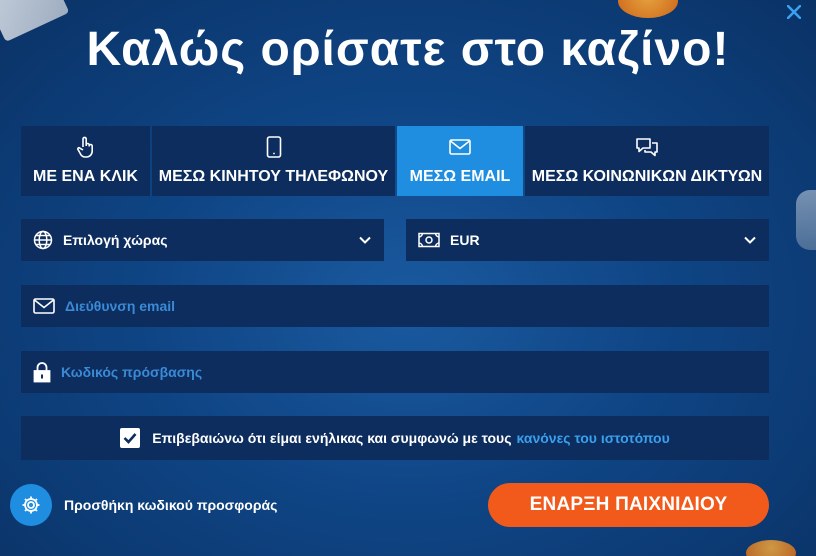 The image size is (816, 556). What do you see at coordinates (42, 372) in the screenshot?
I see `lock-icon` at bounding box center [42, 372].